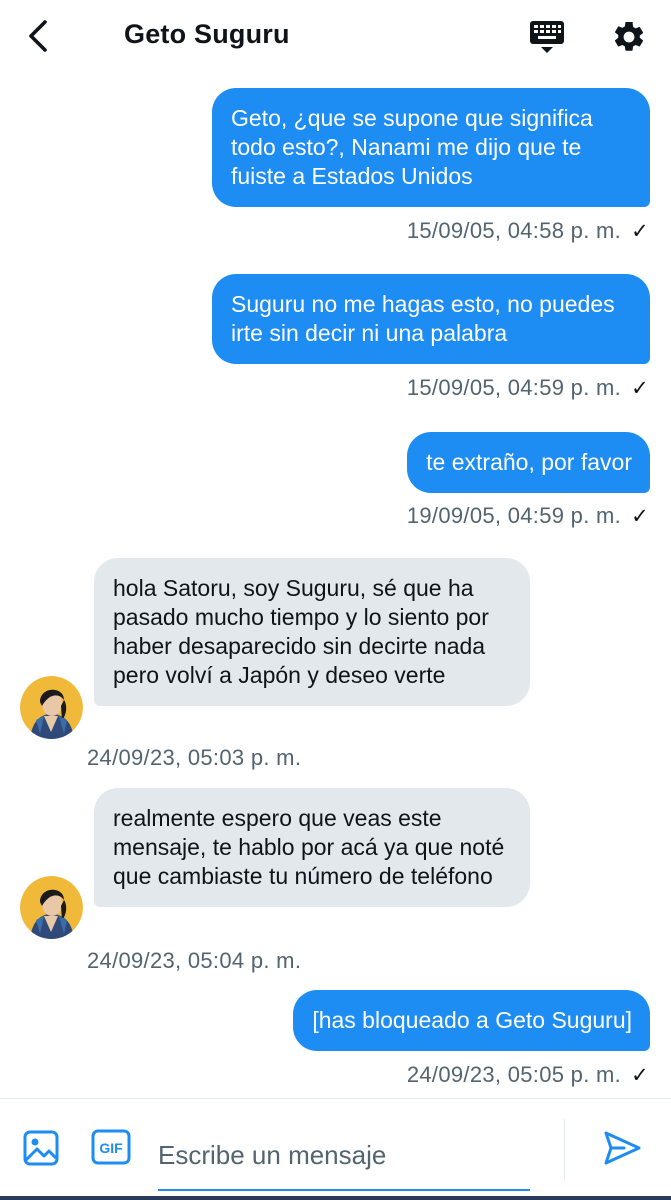  What do you see at coordinates (344, 1156) in the screenshot?
I see `message-input` at bounding box center [344, 1156].